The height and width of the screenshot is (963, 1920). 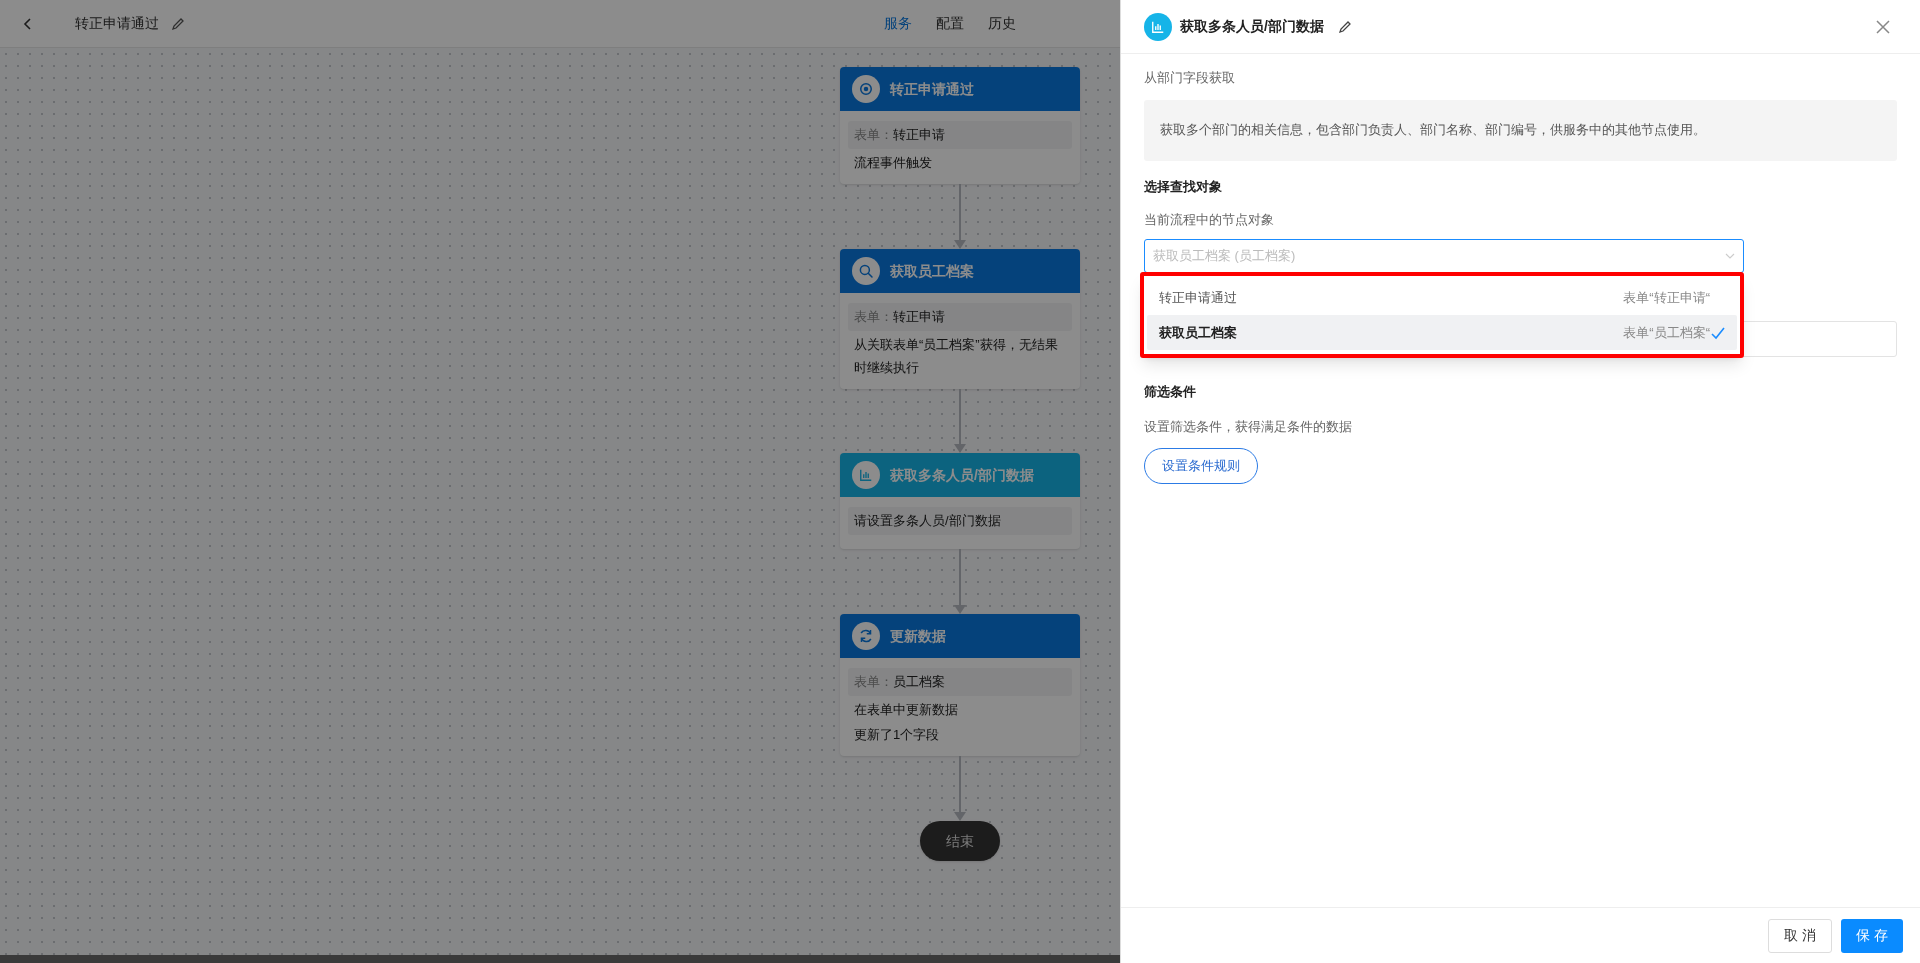 I want to click on dropdown-option: 获取员工档案 表单“员工档案“, so click(x=1442, y=332).